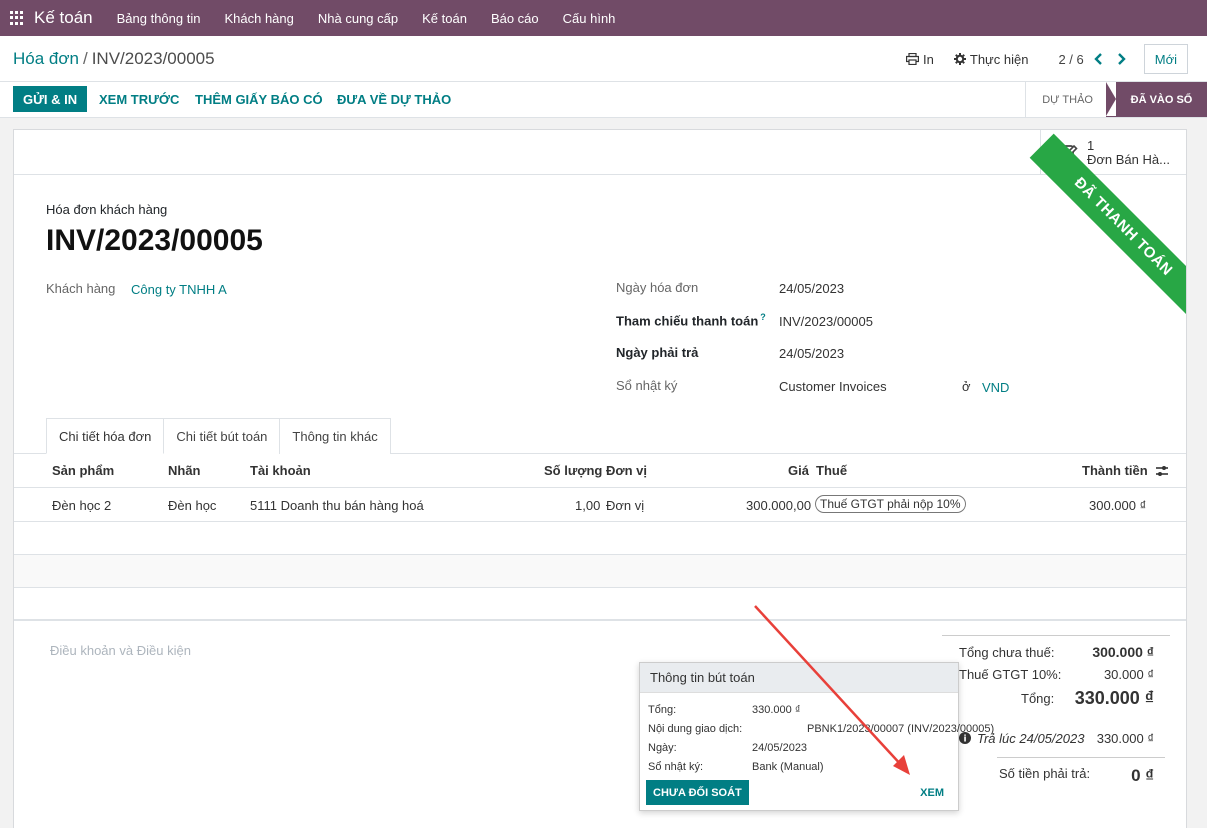 The width and height of the screenshot is (1207, 828). I want to click on customer-label: Khách hàng, so click(81, 288).